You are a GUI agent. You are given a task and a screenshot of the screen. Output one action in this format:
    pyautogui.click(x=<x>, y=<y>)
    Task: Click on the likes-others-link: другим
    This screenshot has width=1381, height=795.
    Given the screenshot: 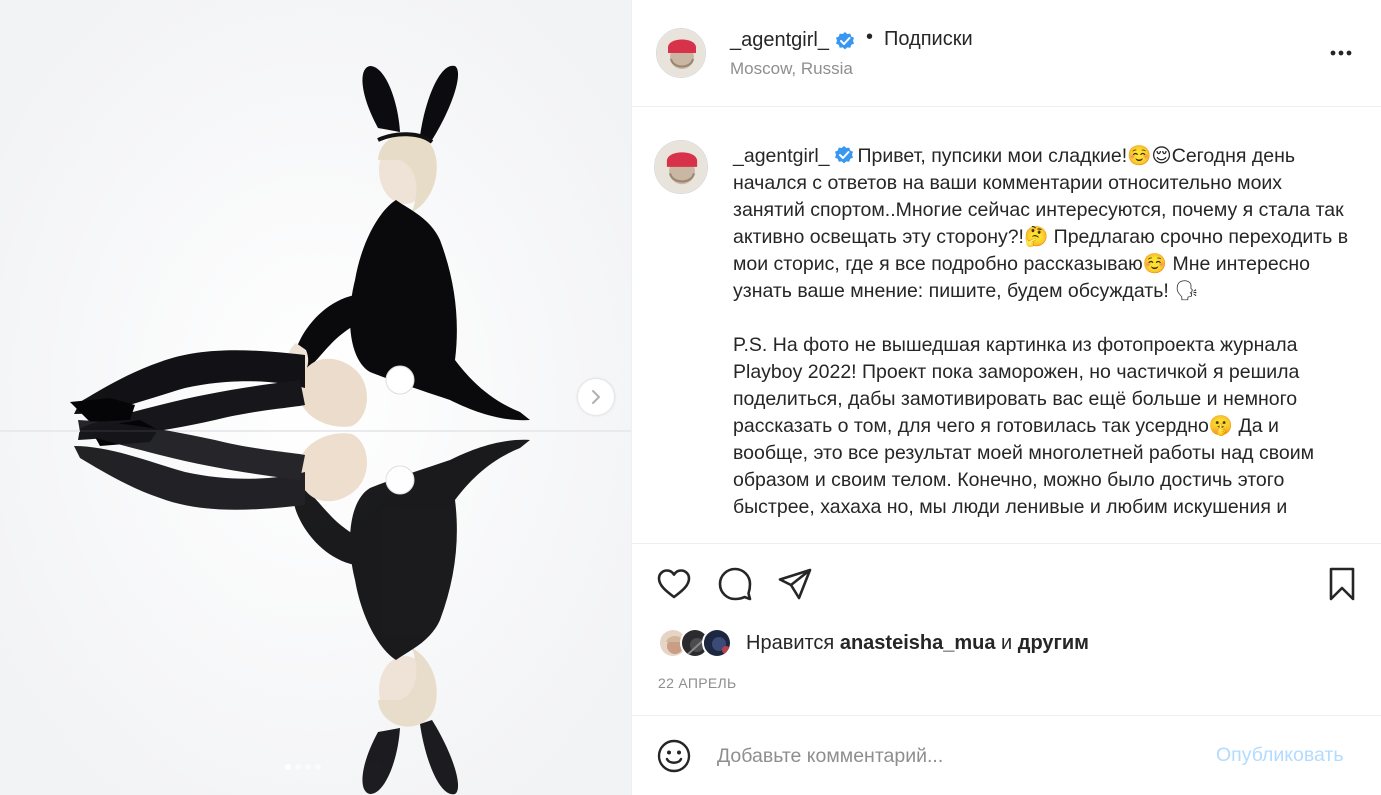 What is the action you would take?
    pyautogui.click(x=1053, y=643)
    